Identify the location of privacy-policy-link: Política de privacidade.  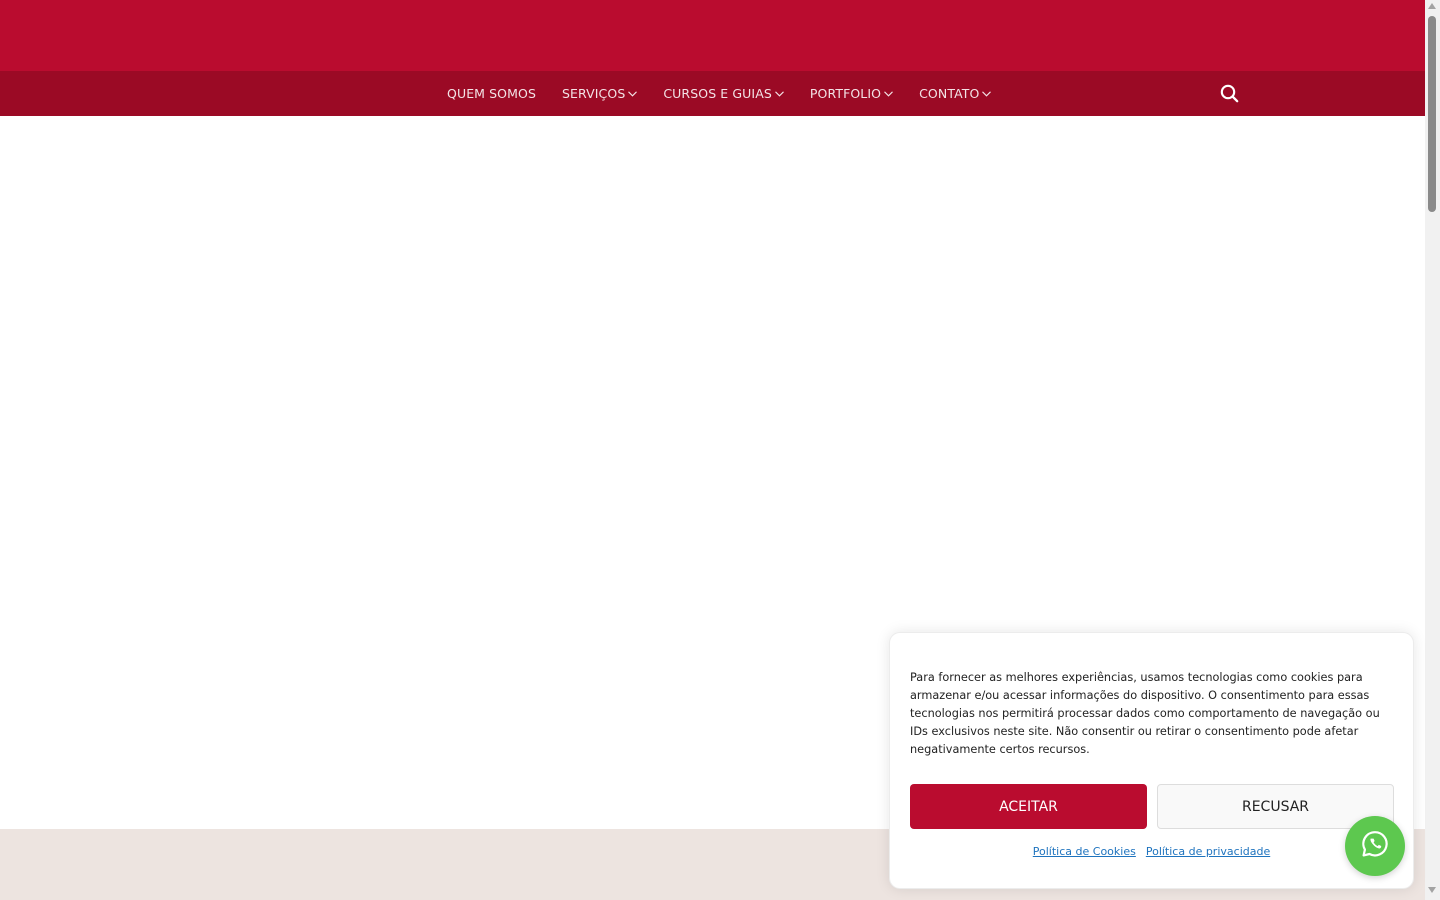
(1208, 851).